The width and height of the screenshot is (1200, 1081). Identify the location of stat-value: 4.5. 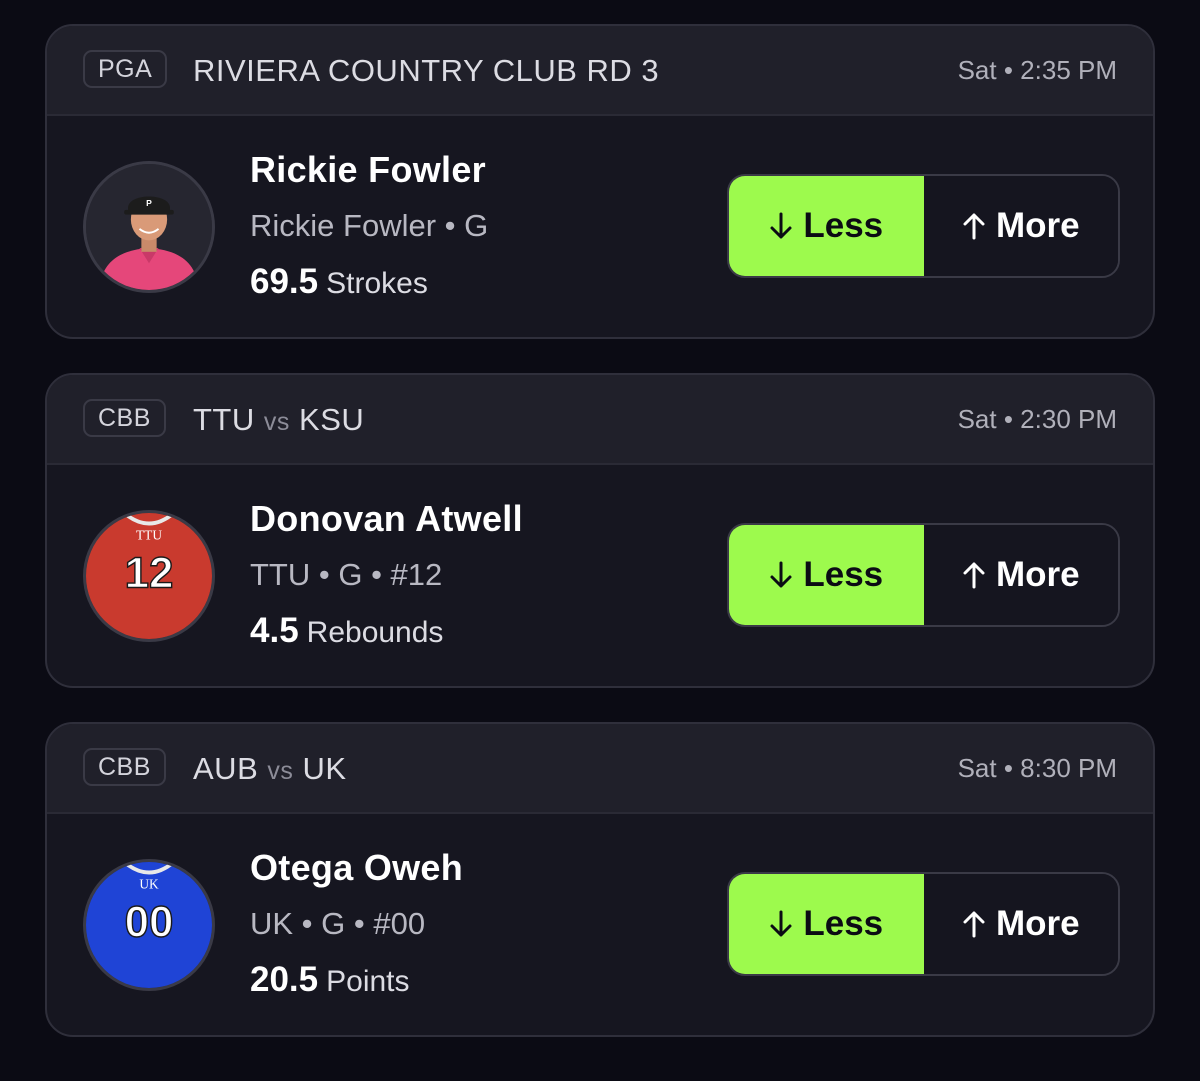
(274, 630).